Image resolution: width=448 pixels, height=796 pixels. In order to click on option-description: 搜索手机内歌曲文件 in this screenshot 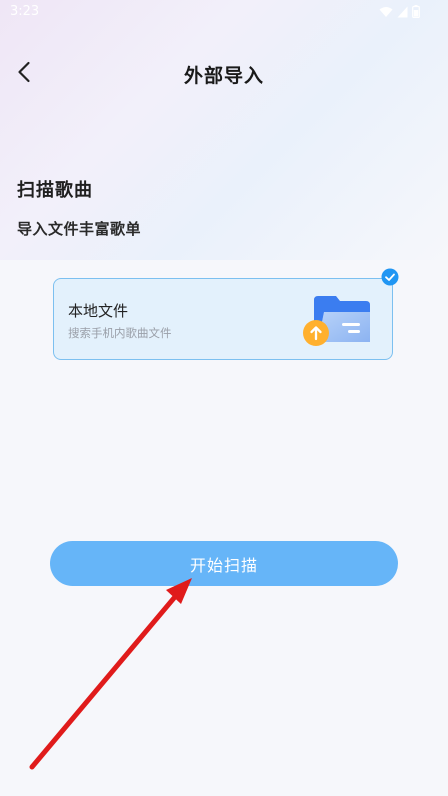, I will do `click(120, 333)`.